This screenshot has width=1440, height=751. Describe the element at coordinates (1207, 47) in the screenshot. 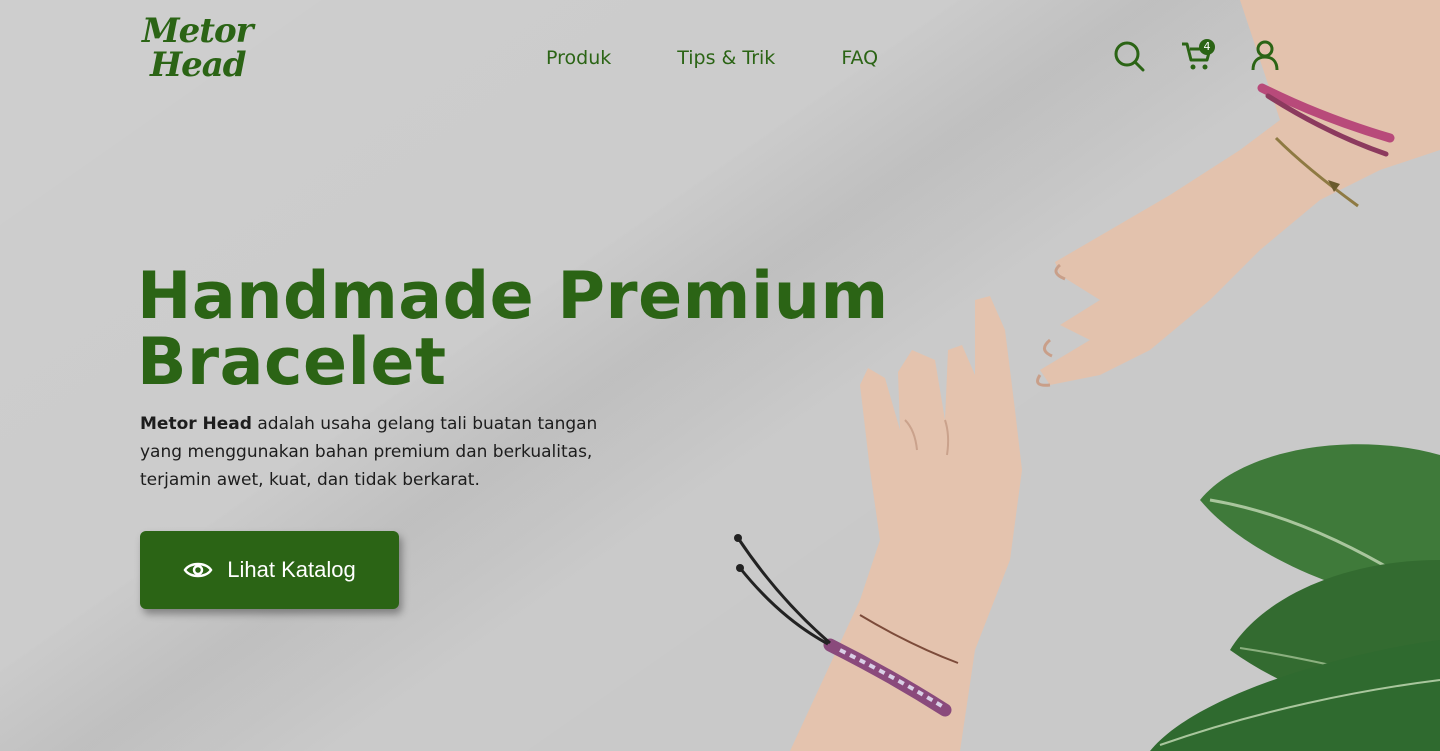

I see `cart-count-badge: 4` at that location.